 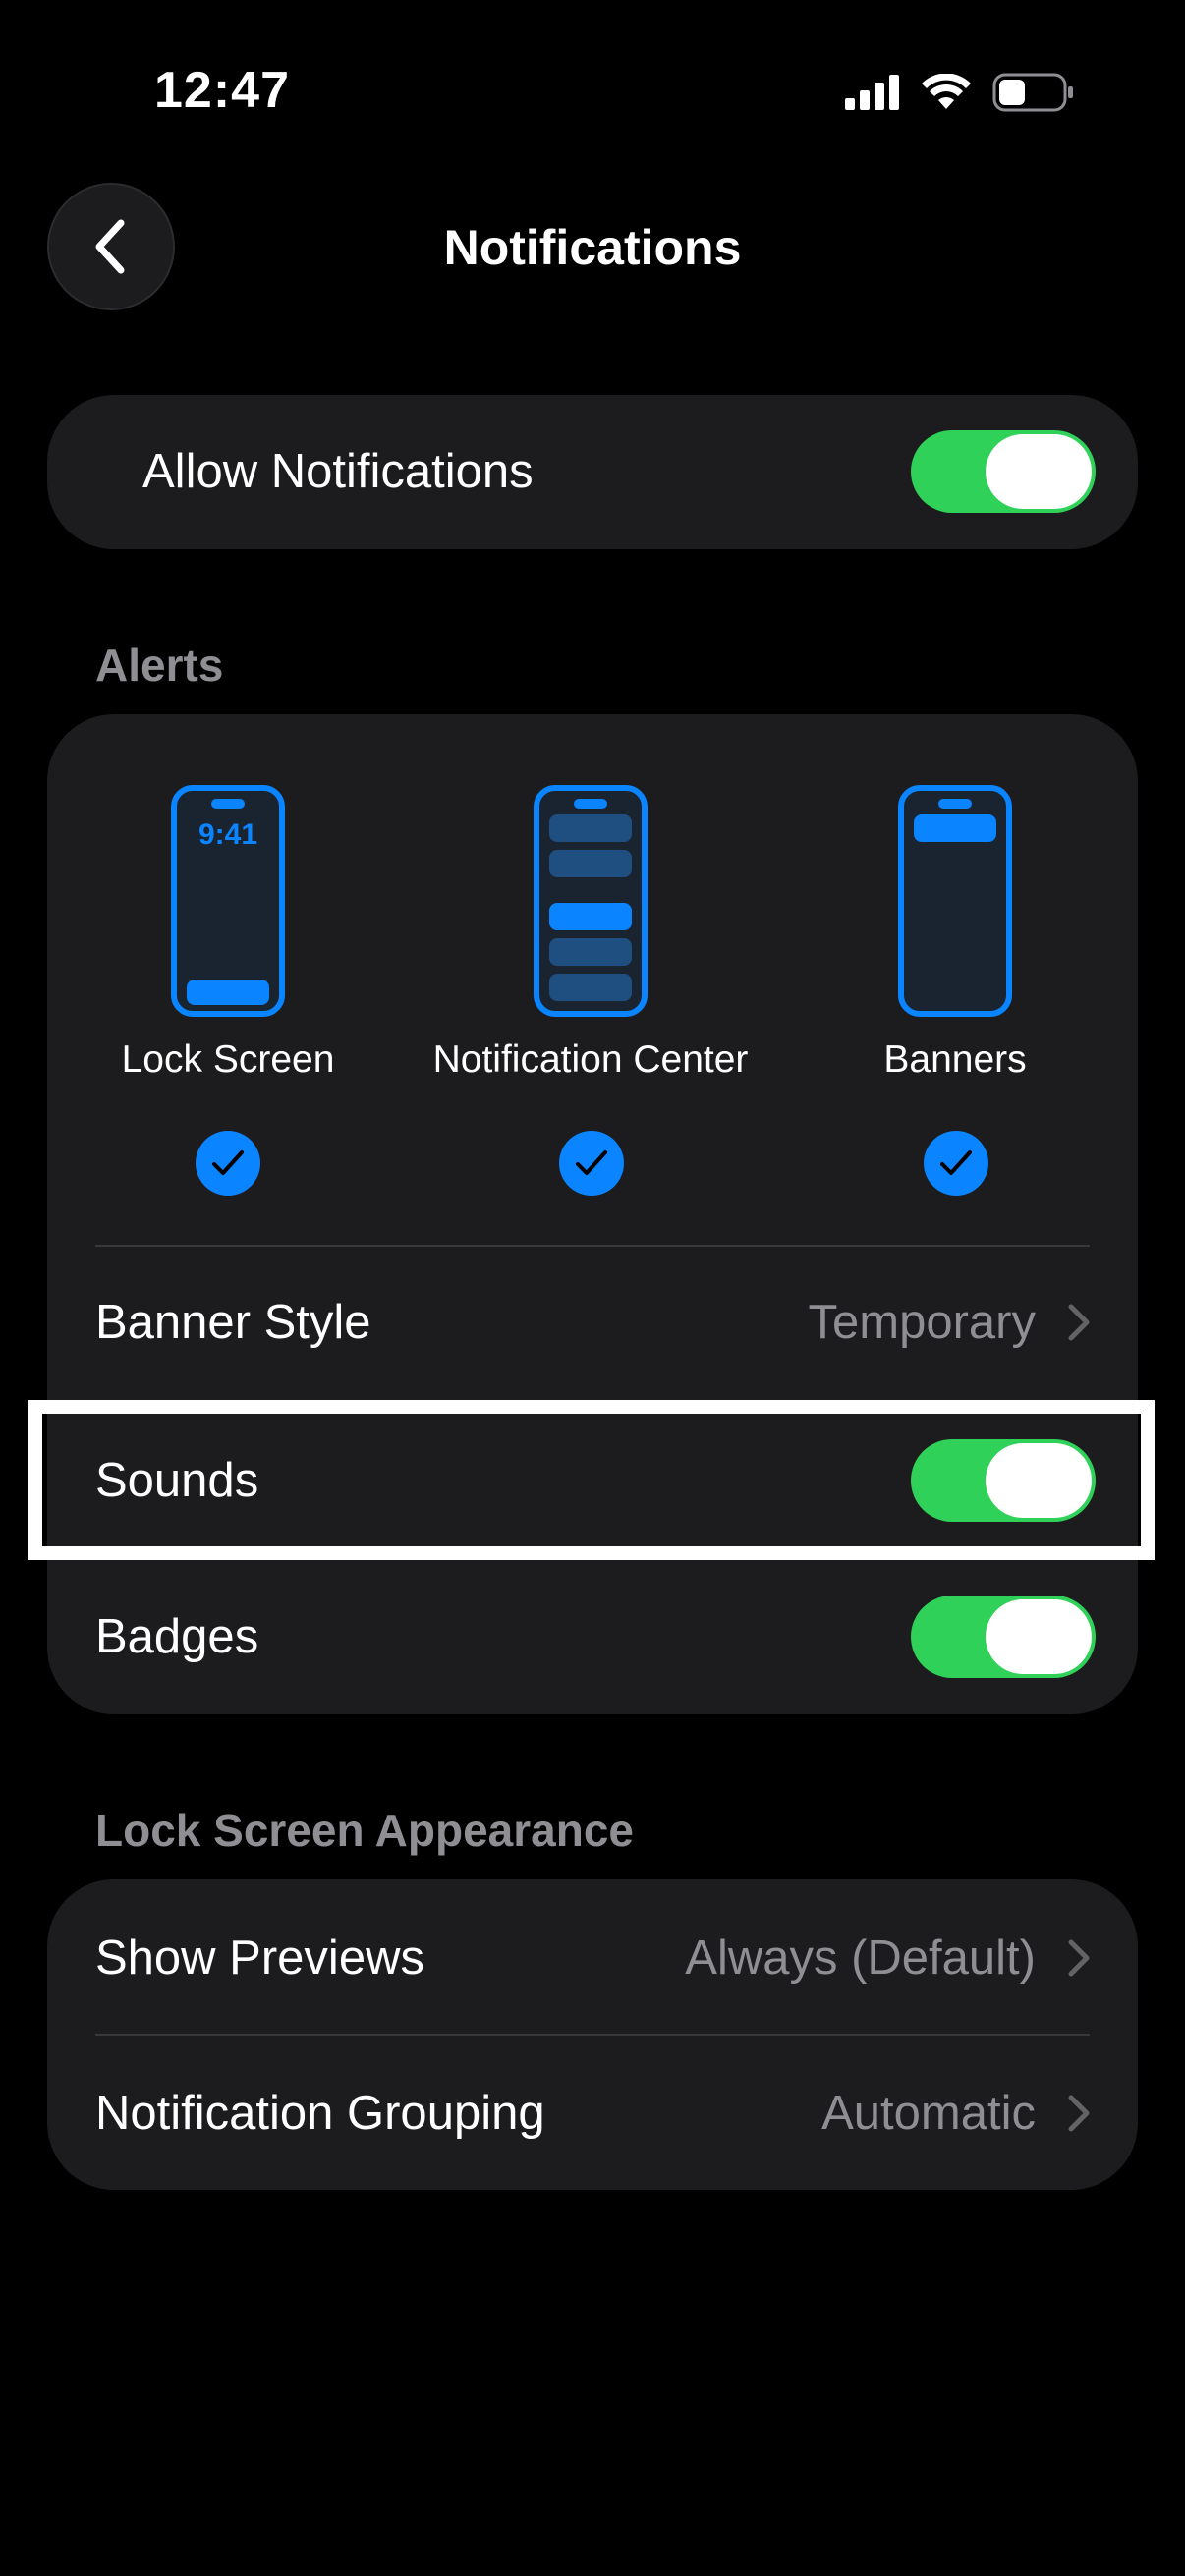 I want to click on notification-center-checkbox, so click(x=592, y=1163).